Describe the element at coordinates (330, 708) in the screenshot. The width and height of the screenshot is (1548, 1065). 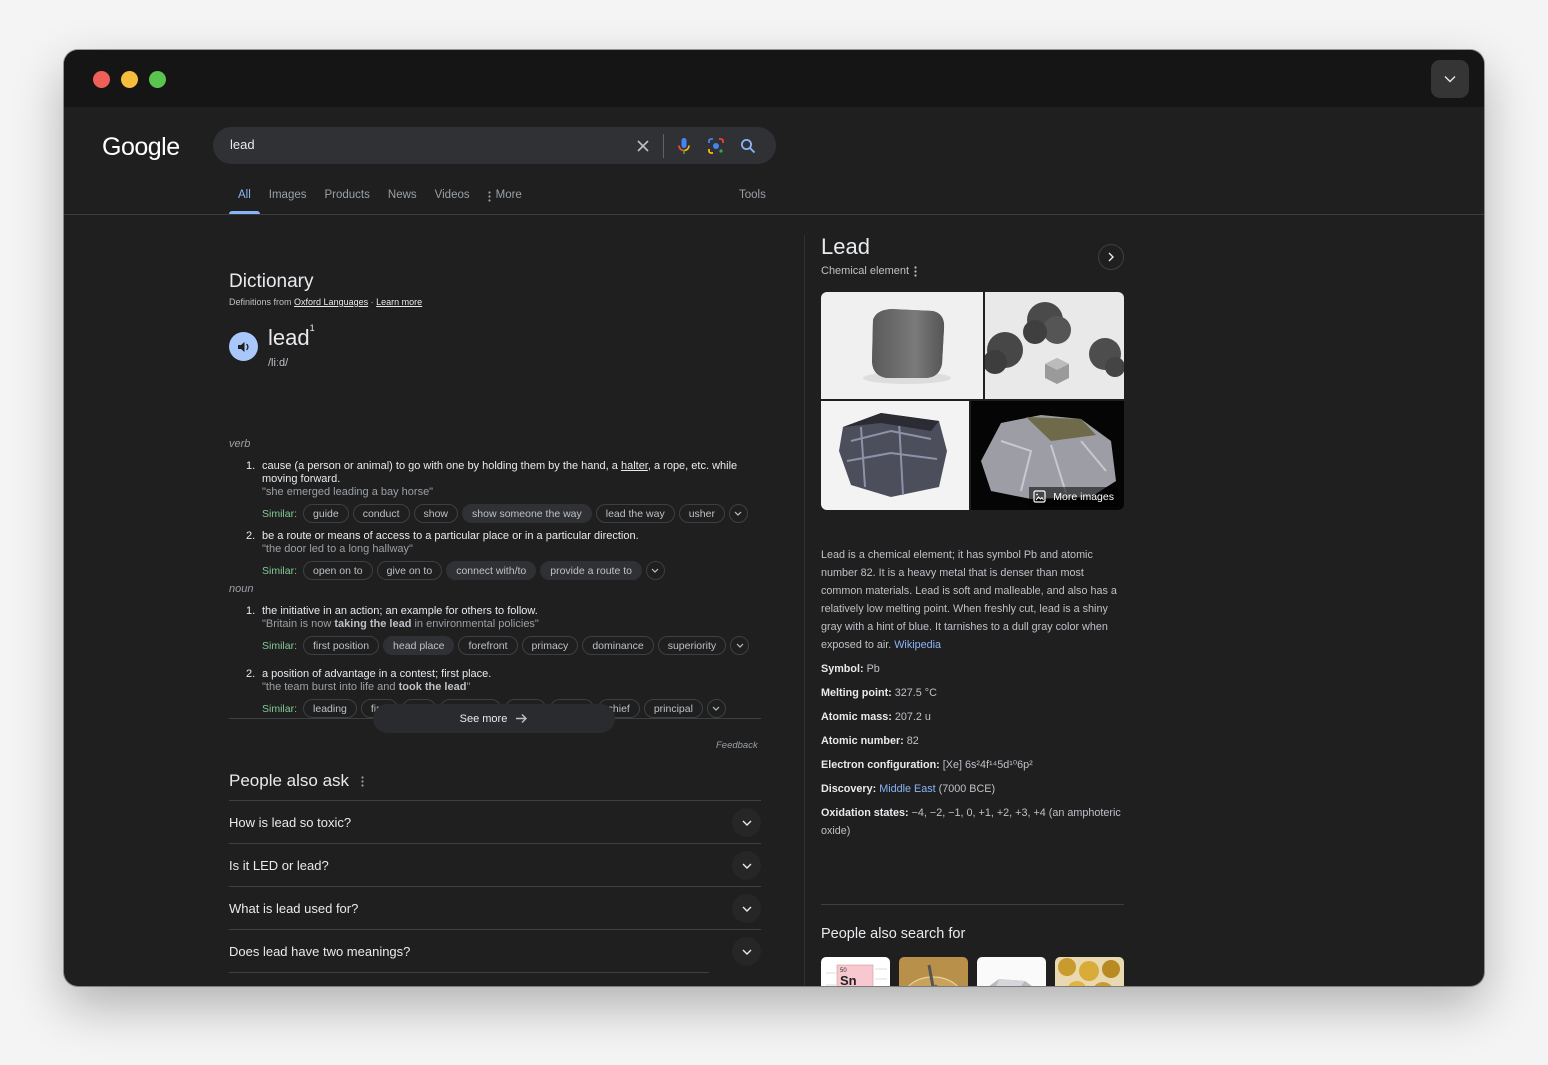
I see `similar-word-chip: leading` at that location.